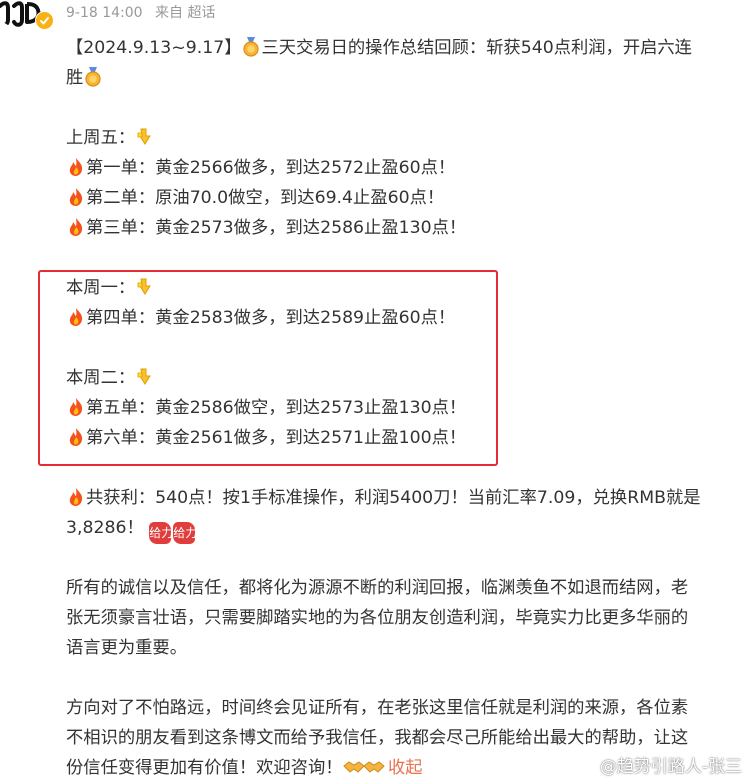  Describe the element at coordinates (585, 765) in the screenshot. I see `weibo-logo-icon` at that location.